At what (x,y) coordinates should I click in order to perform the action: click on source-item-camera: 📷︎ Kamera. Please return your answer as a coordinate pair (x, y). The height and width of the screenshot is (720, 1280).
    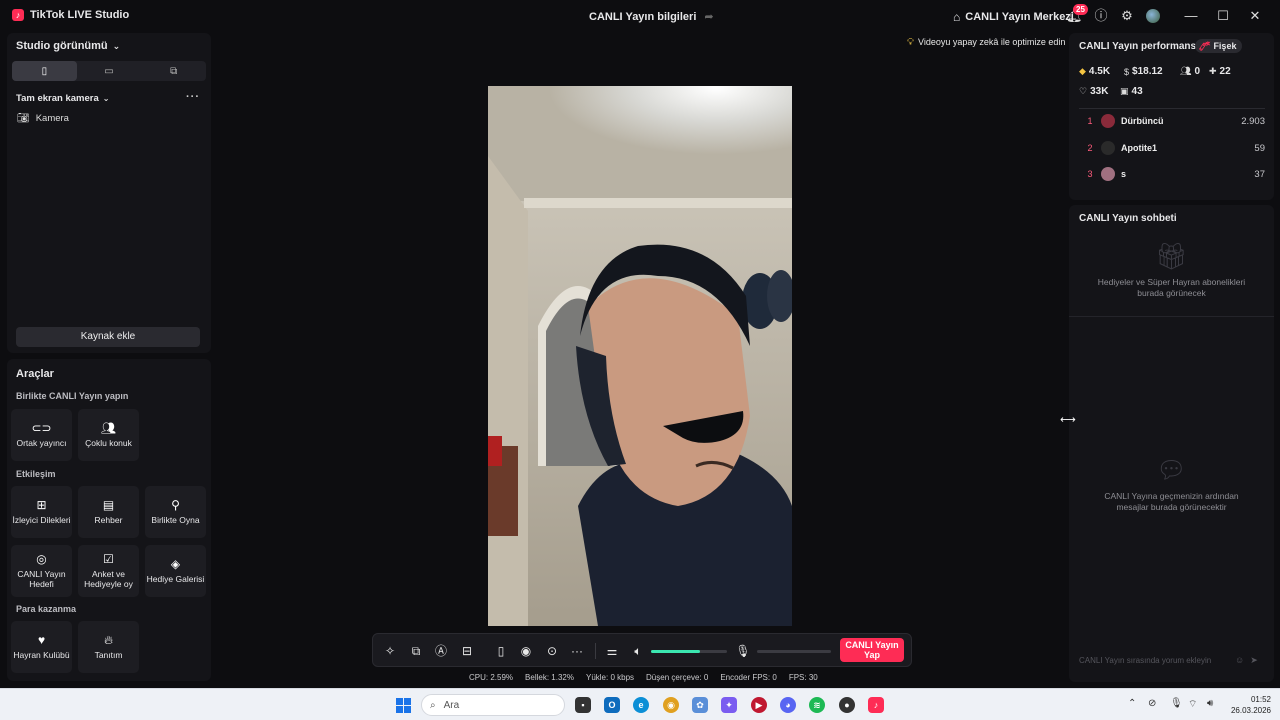
    Looking at the image, I should click on (43, 118).